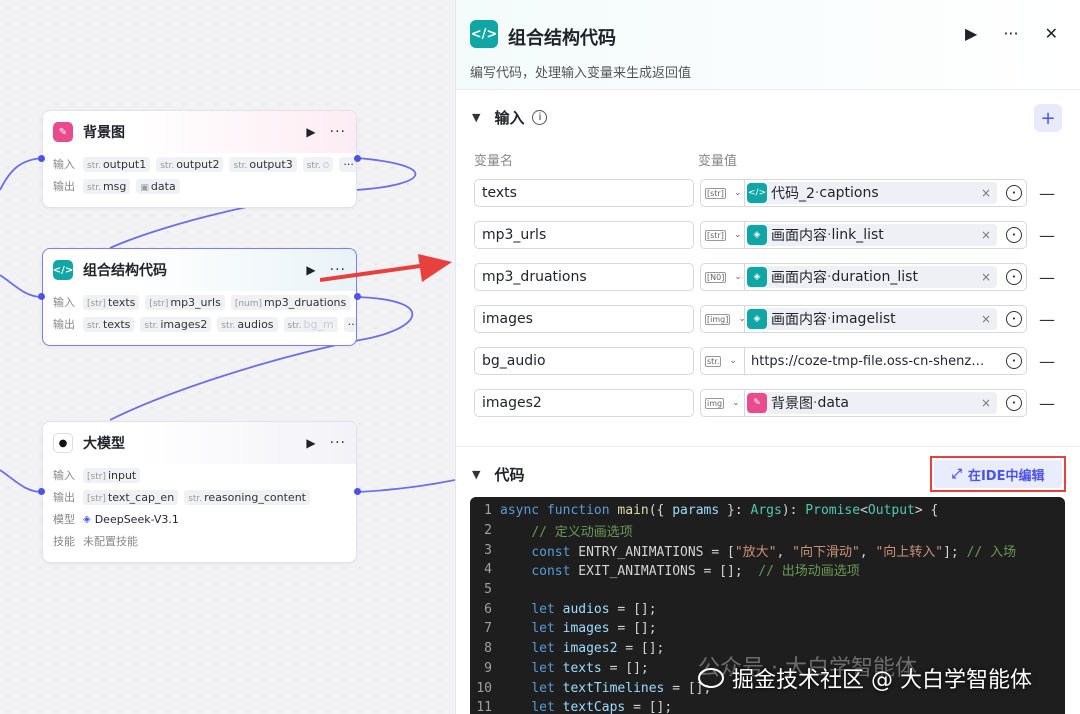 This screenshot has height=714, width=1080. I want to click on param-tag: ▣ data, so click(158, 186).